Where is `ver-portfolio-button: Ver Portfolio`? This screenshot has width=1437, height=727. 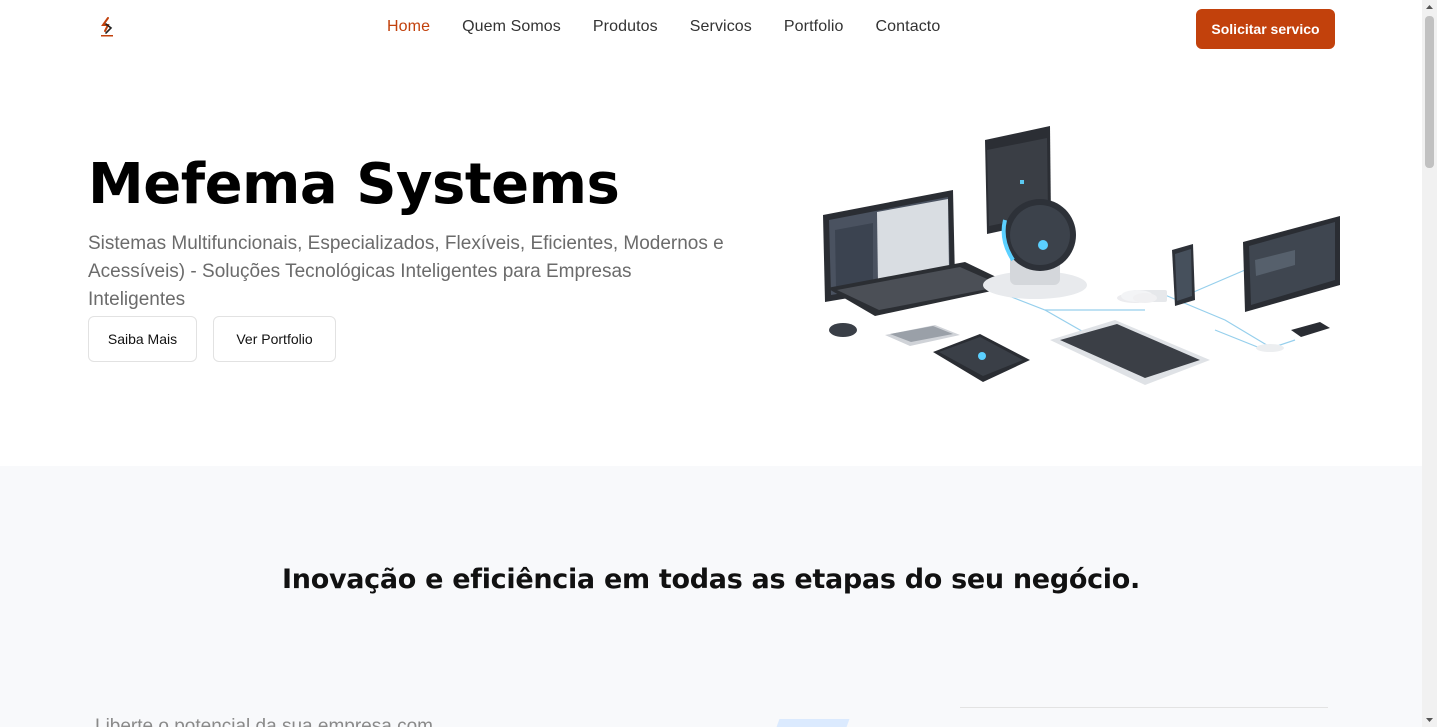 ver-portfolio-button: Ver Portfolio is located at coordinates (274, 339).